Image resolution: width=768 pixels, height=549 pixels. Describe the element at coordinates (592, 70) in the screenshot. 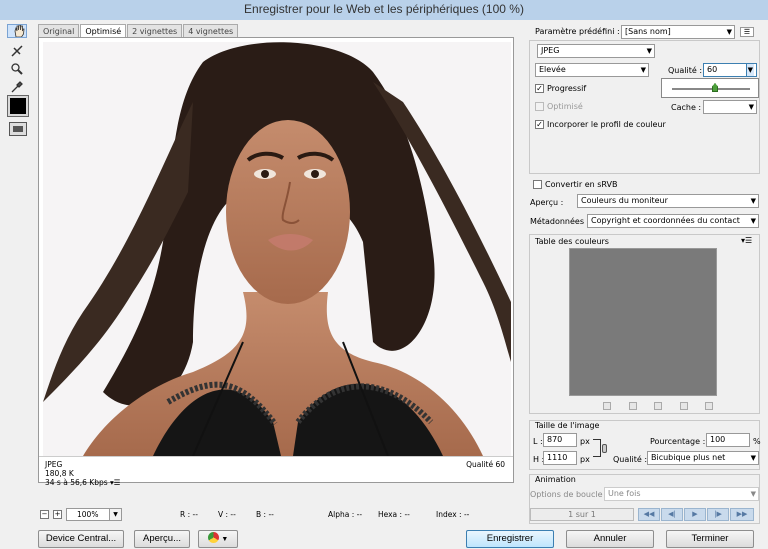

I see `compression-select: Elevée ▼` at that location.